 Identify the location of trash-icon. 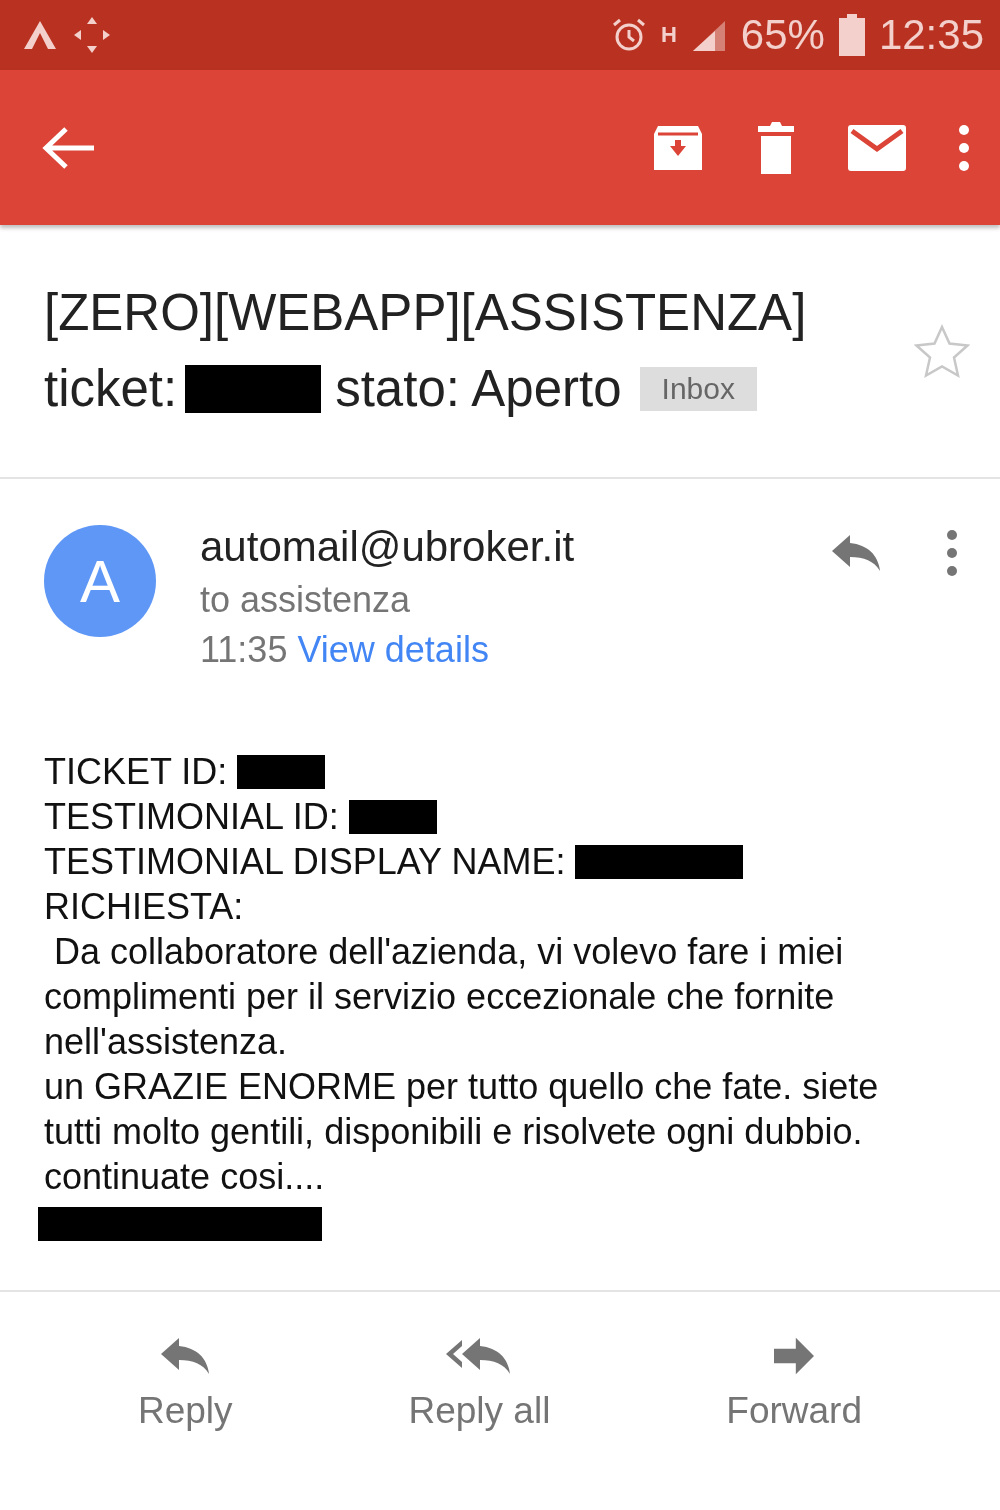
(776, 147).